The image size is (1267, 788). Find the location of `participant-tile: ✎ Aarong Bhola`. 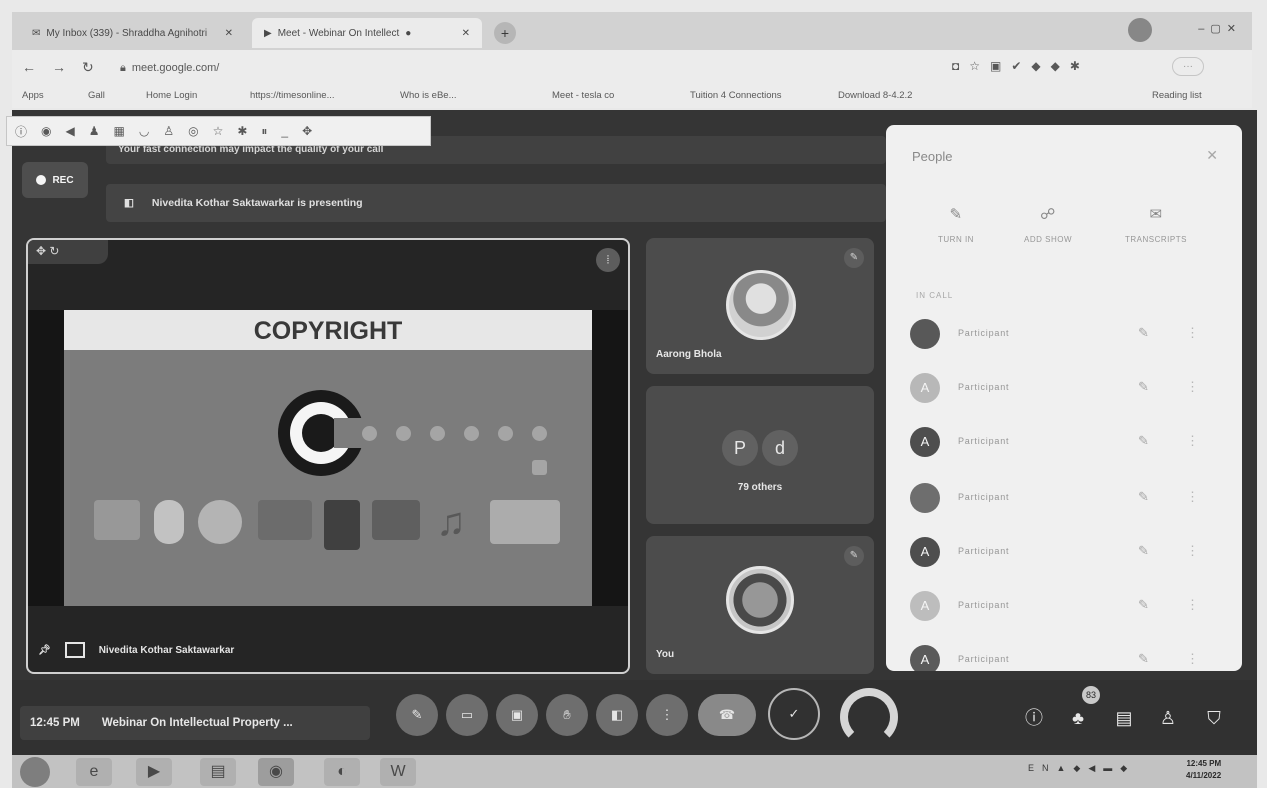

participant-tile: ✎ Aarong Bhola is located at coordinates (760, 306).